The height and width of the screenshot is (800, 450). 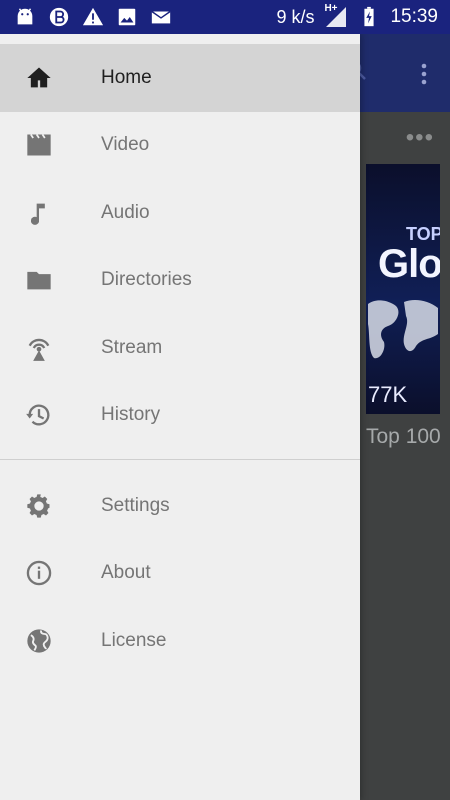 I want to click on drawer-top-spacer, so click(x=180, y=39).